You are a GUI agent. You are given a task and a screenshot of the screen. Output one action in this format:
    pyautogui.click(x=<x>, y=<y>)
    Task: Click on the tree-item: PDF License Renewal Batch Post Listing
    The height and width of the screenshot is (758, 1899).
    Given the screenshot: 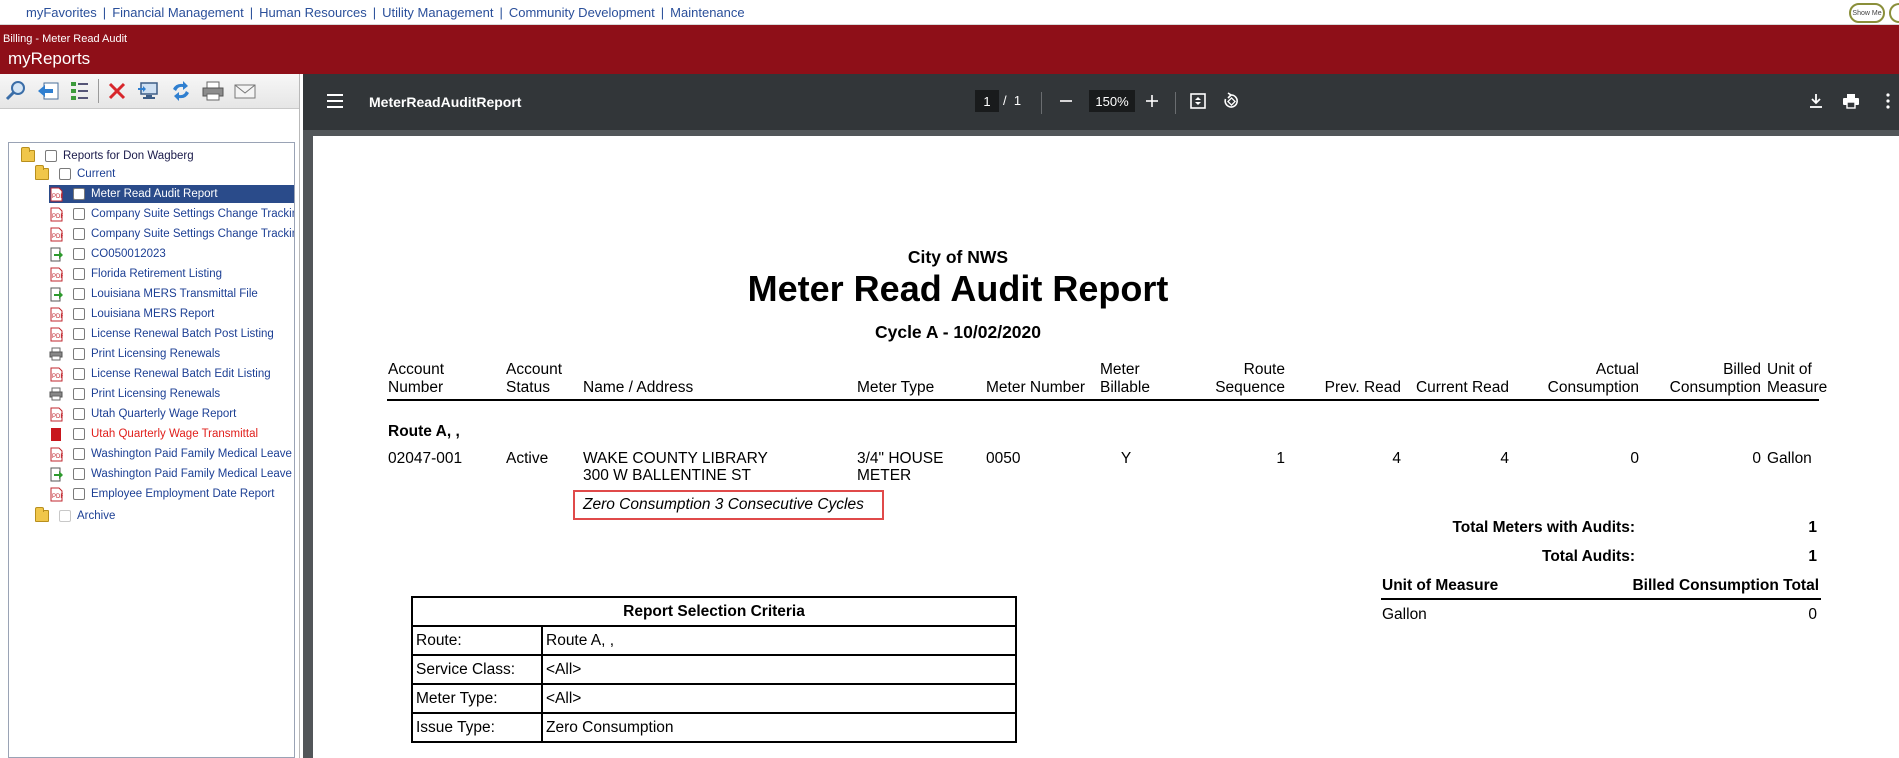 What is the action you would take?
    pyautogui.click(x=161, y=334)
    